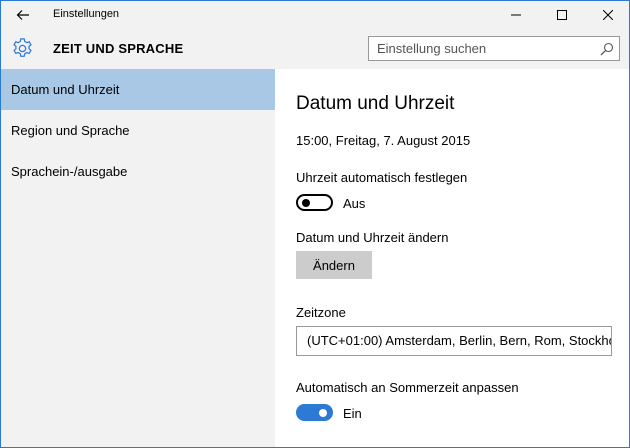  I want to click on change-button: Ändern, so click(334, 265).